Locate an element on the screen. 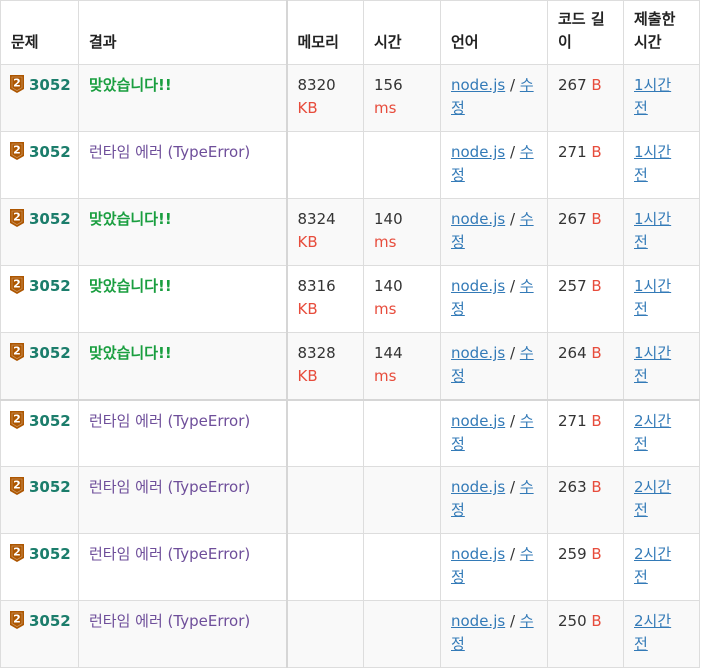 This screenshot has width=701, height=671. time-cell: 140 ms is located at coordinates (402, 232).